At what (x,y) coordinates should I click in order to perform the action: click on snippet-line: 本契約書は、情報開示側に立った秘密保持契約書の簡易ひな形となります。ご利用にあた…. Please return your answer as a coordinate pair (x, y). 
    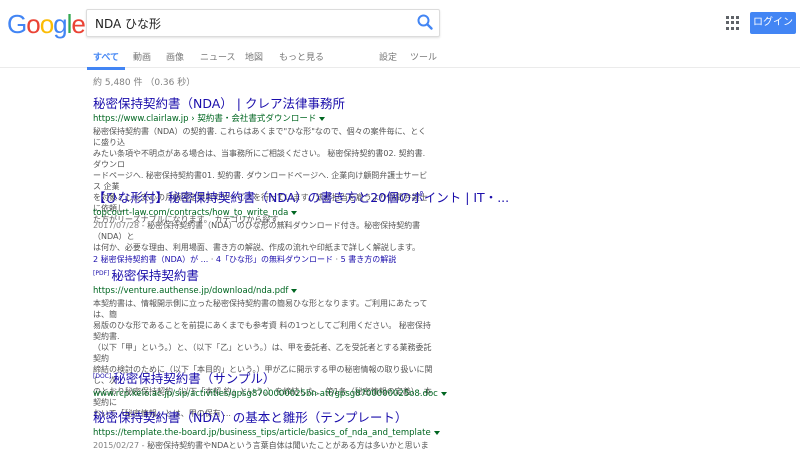
    Looking at the image, I should click on (260, 309).